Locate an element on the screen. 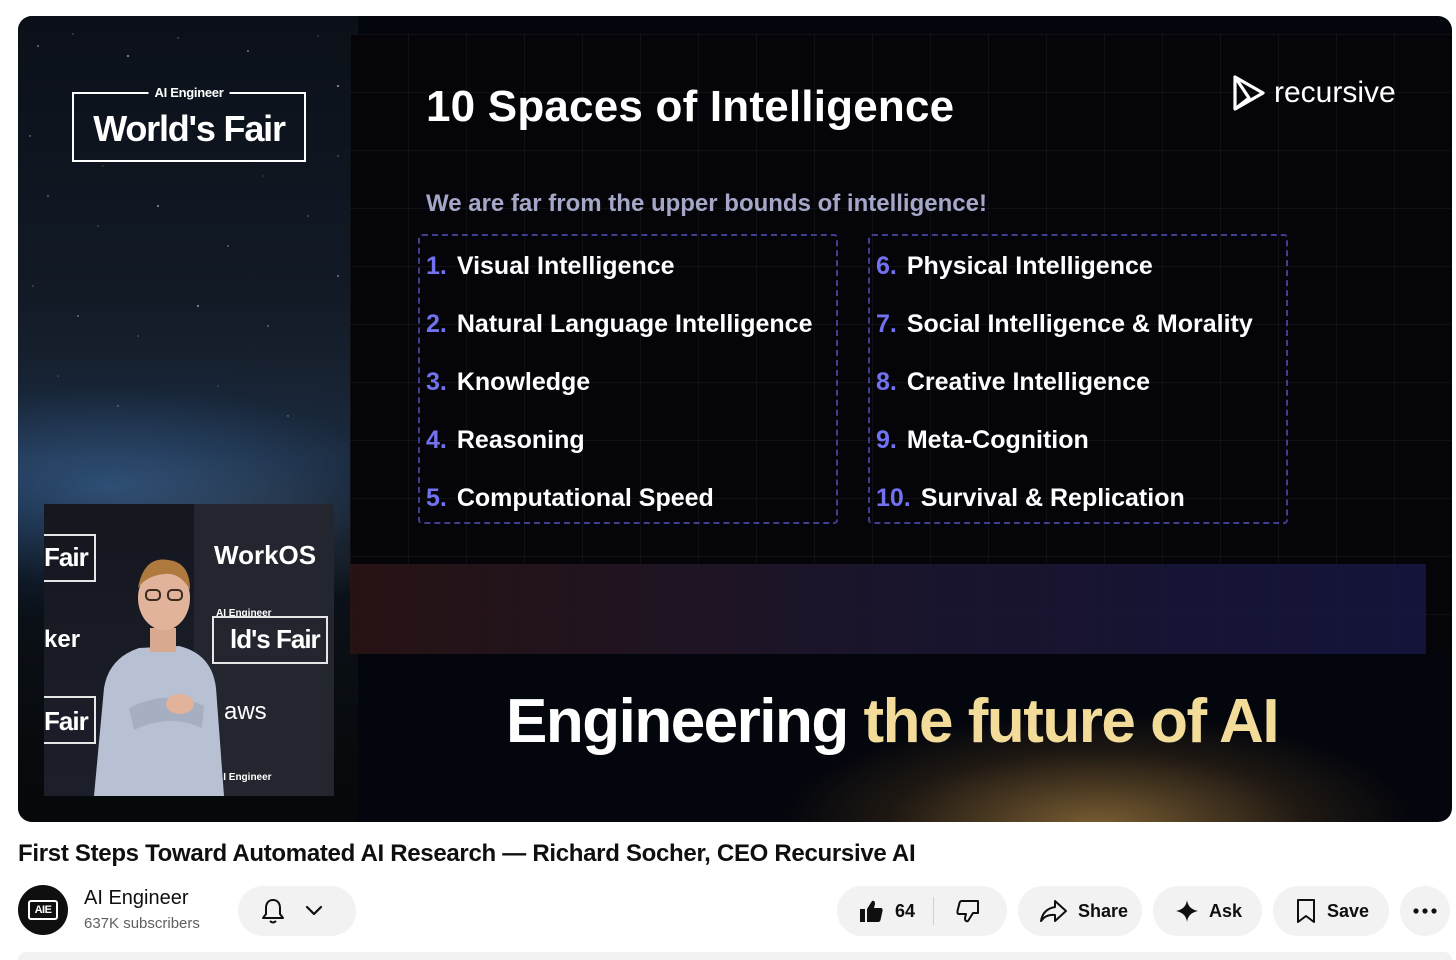 The height and width of the screenshot is (960, 1456). event-logo-small: AI Engineer is located at coordinates (189, 92).